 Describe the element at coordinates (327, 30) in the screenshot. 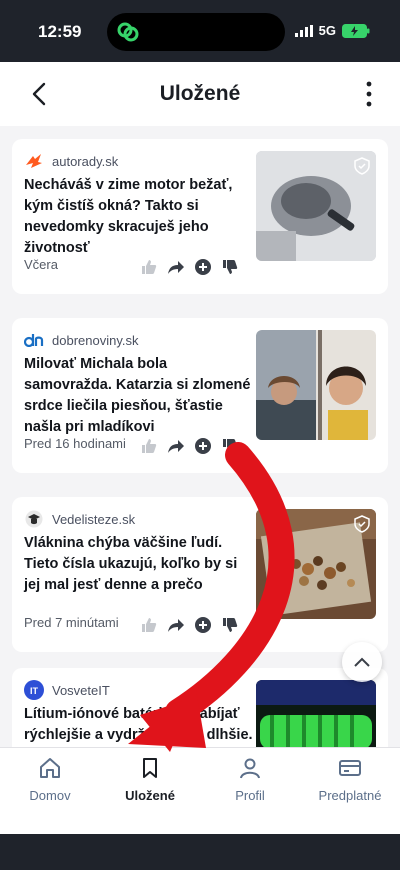

I see `network-type: 5G` at that location.